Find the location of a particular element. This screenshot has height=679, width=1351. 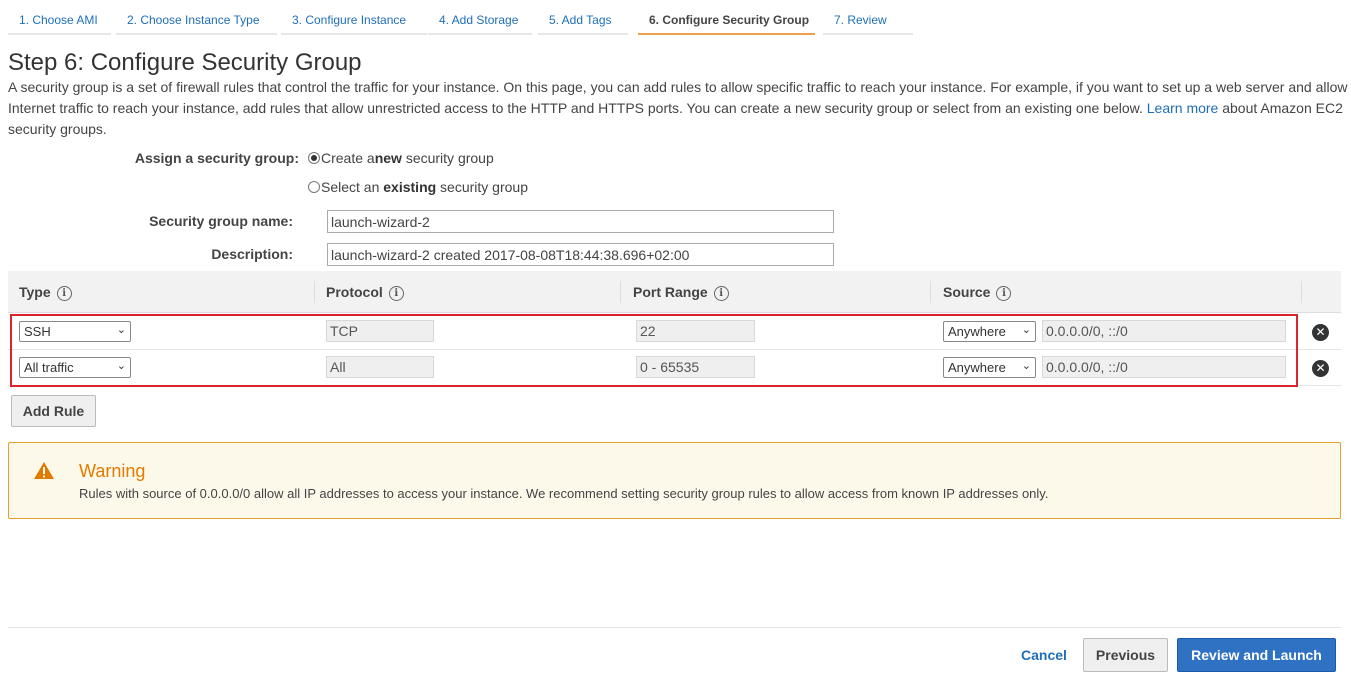

rules-table-header: Type i Protocol i Port Range i Source i is located at coordinates (674, 292).